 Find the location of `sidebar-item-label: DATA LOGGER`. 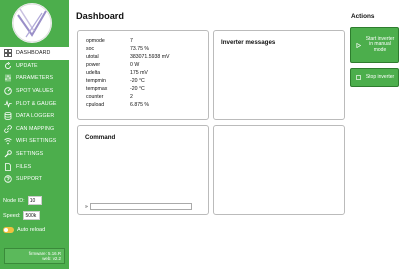

sidebar-item-label: DATA LOGGER is located at coordinates (35, 116).